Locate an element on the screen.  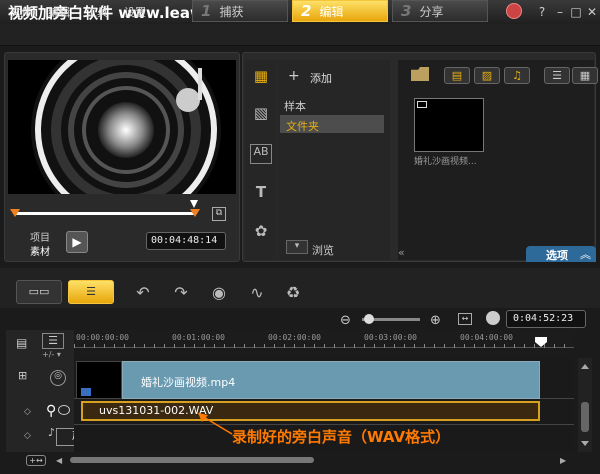
vertical-scroll-thumb is located at coordinates (585, 417).